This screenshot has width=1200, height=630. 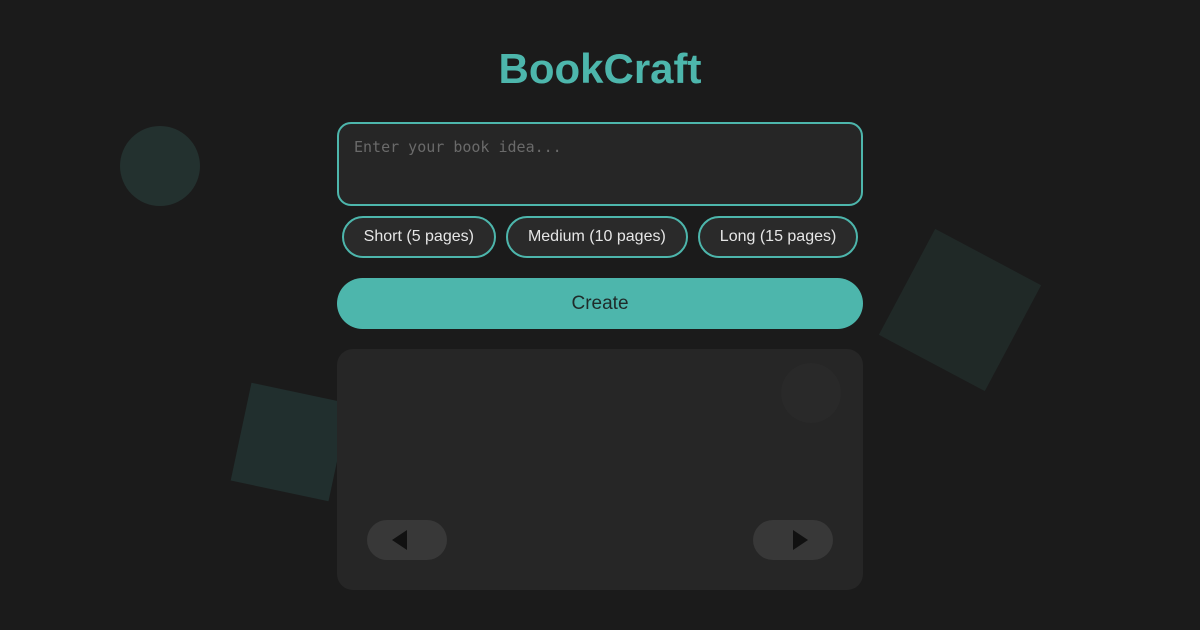 I want to click on previous-page-button, so click(x=407, y=540).